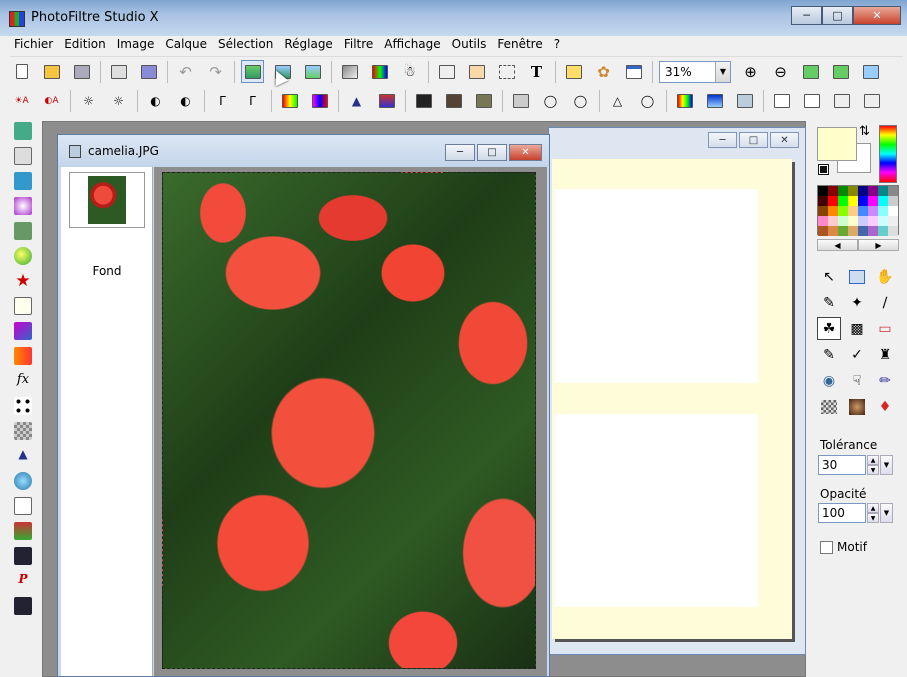 The height and width of the screenshot is (677, 907). I want to click on histogram-side-icon: ▲, so click(23, 456).